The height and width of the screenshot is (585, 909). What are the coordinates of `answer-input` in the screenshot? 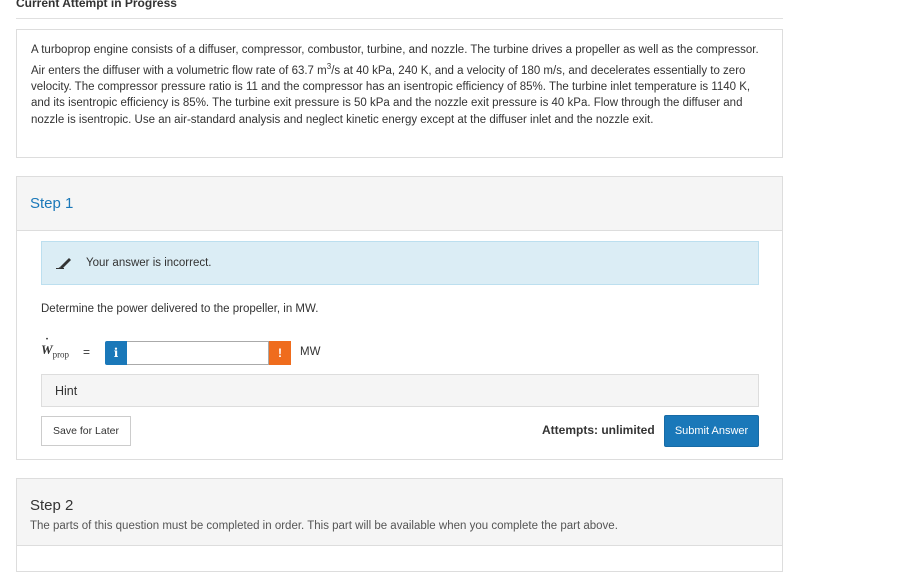 It's located at (198, 353).